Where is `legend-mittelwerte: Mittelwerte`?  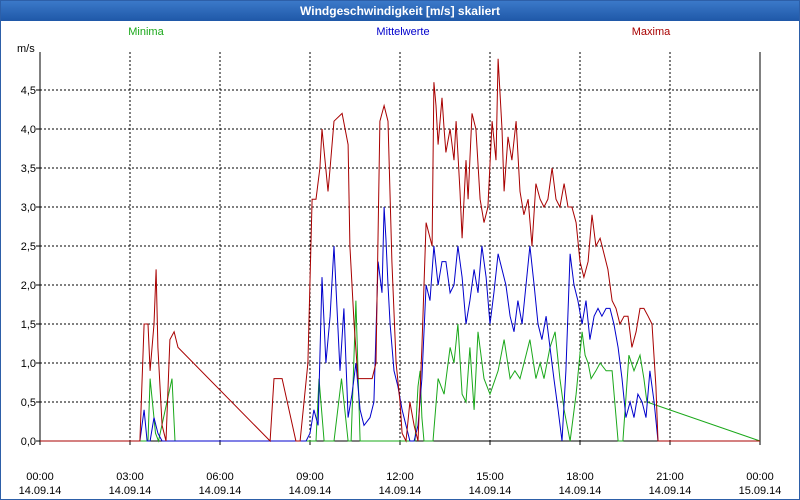
legend-mittelwerte: Mittelwerte is located at coordinates (402, 32).